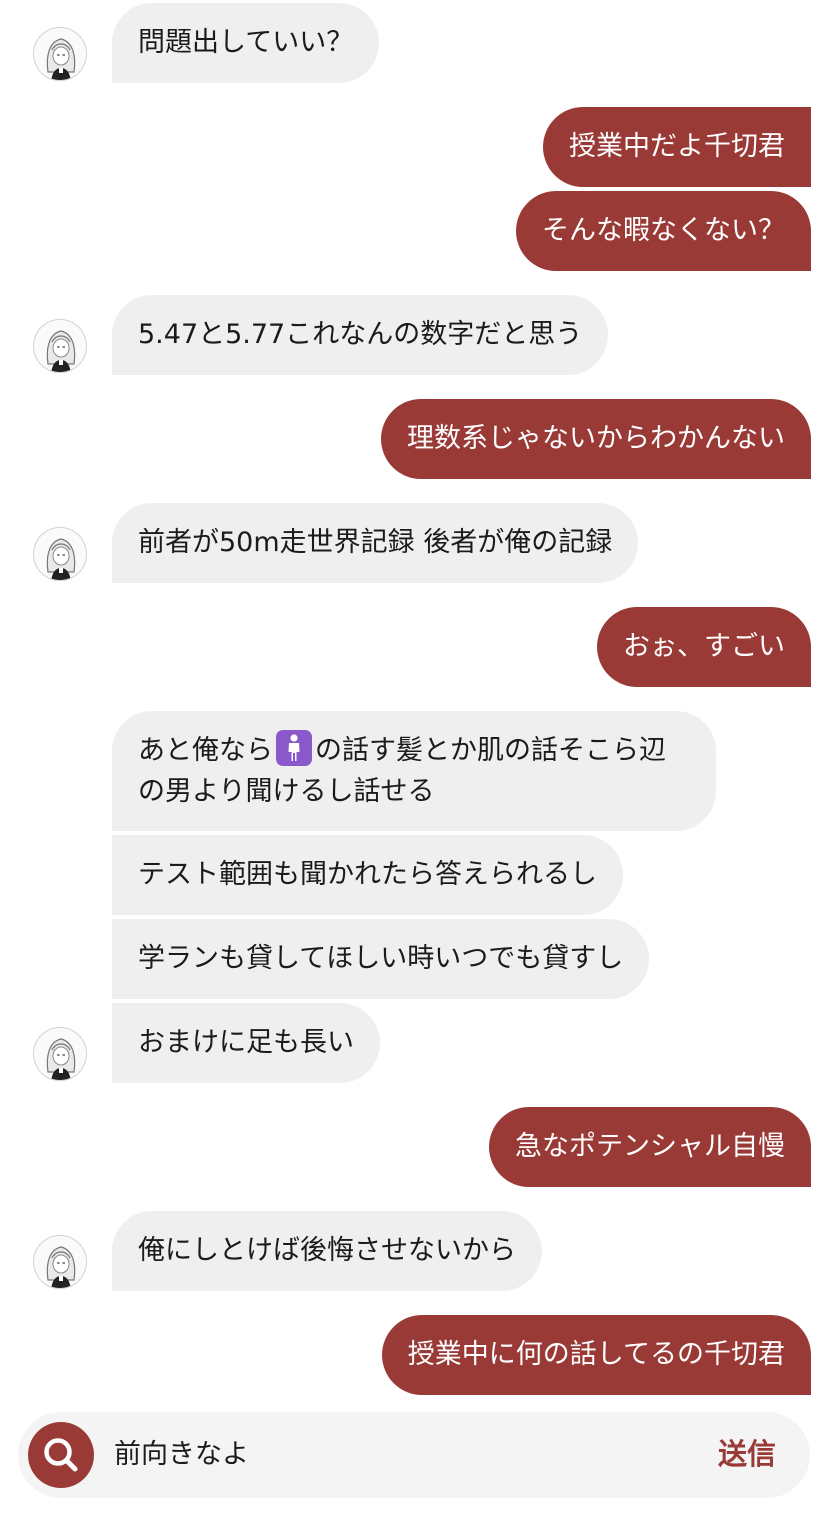  I want to click on message-input: 前向きなよ, so click(181, 1454).